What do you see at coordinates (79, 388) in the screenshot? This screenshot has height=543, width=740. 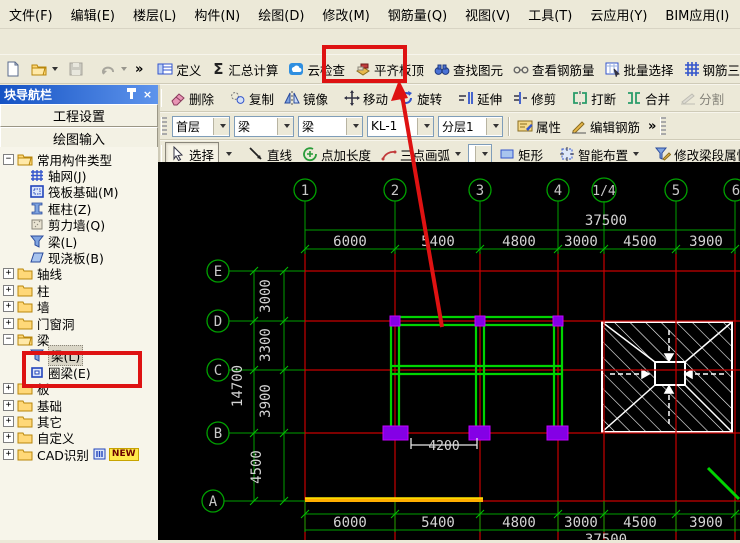 I see `tree-item-slab: 板` at bounding box center [79, 388].